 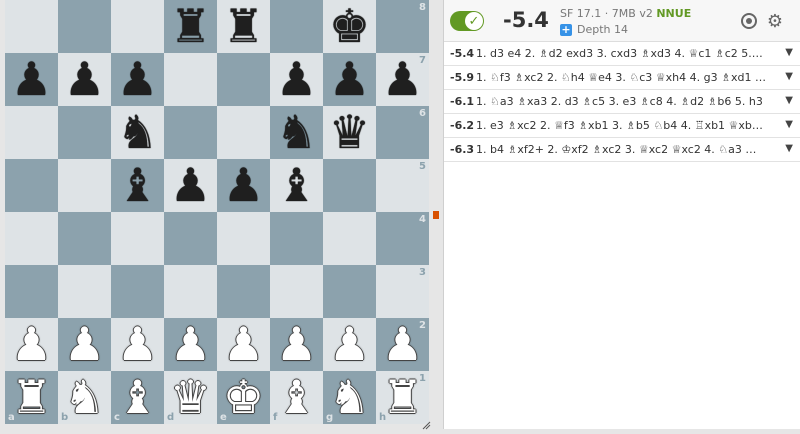 I want to click on square-h7: 7 ♟, so click(x=402, y=79).